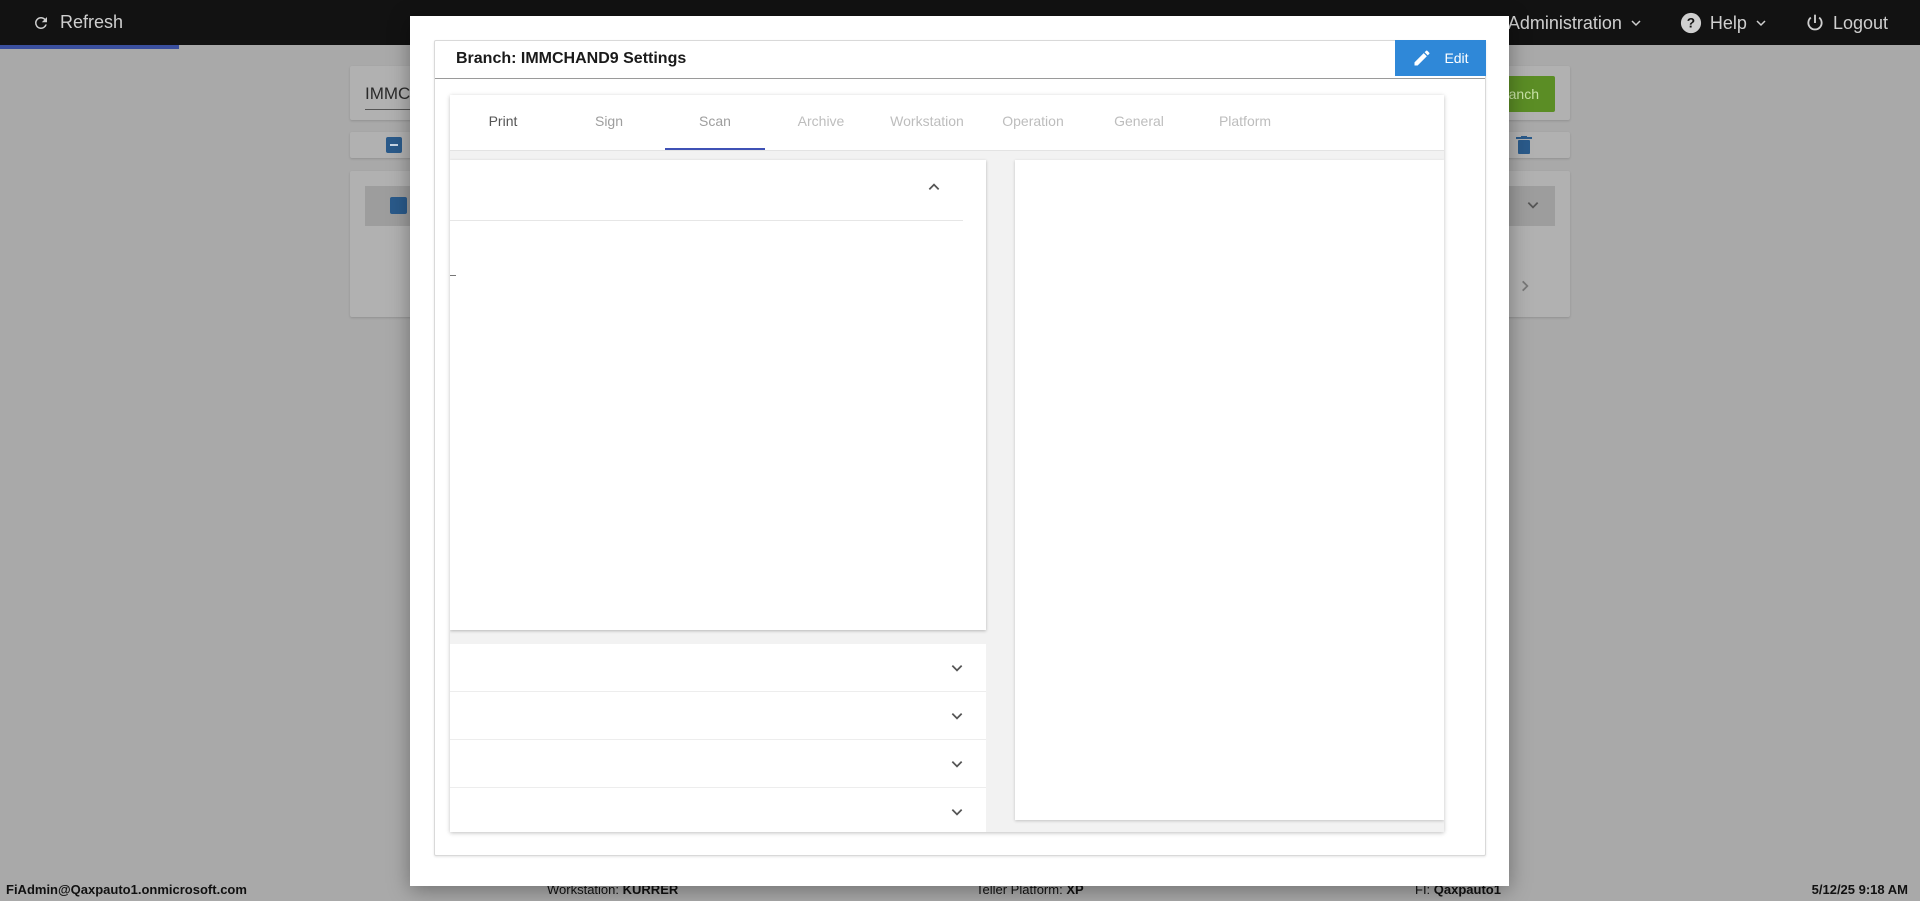 The height and width of the screenshot is (901, 1920). I want to click on panel-header, so click(706, 190).